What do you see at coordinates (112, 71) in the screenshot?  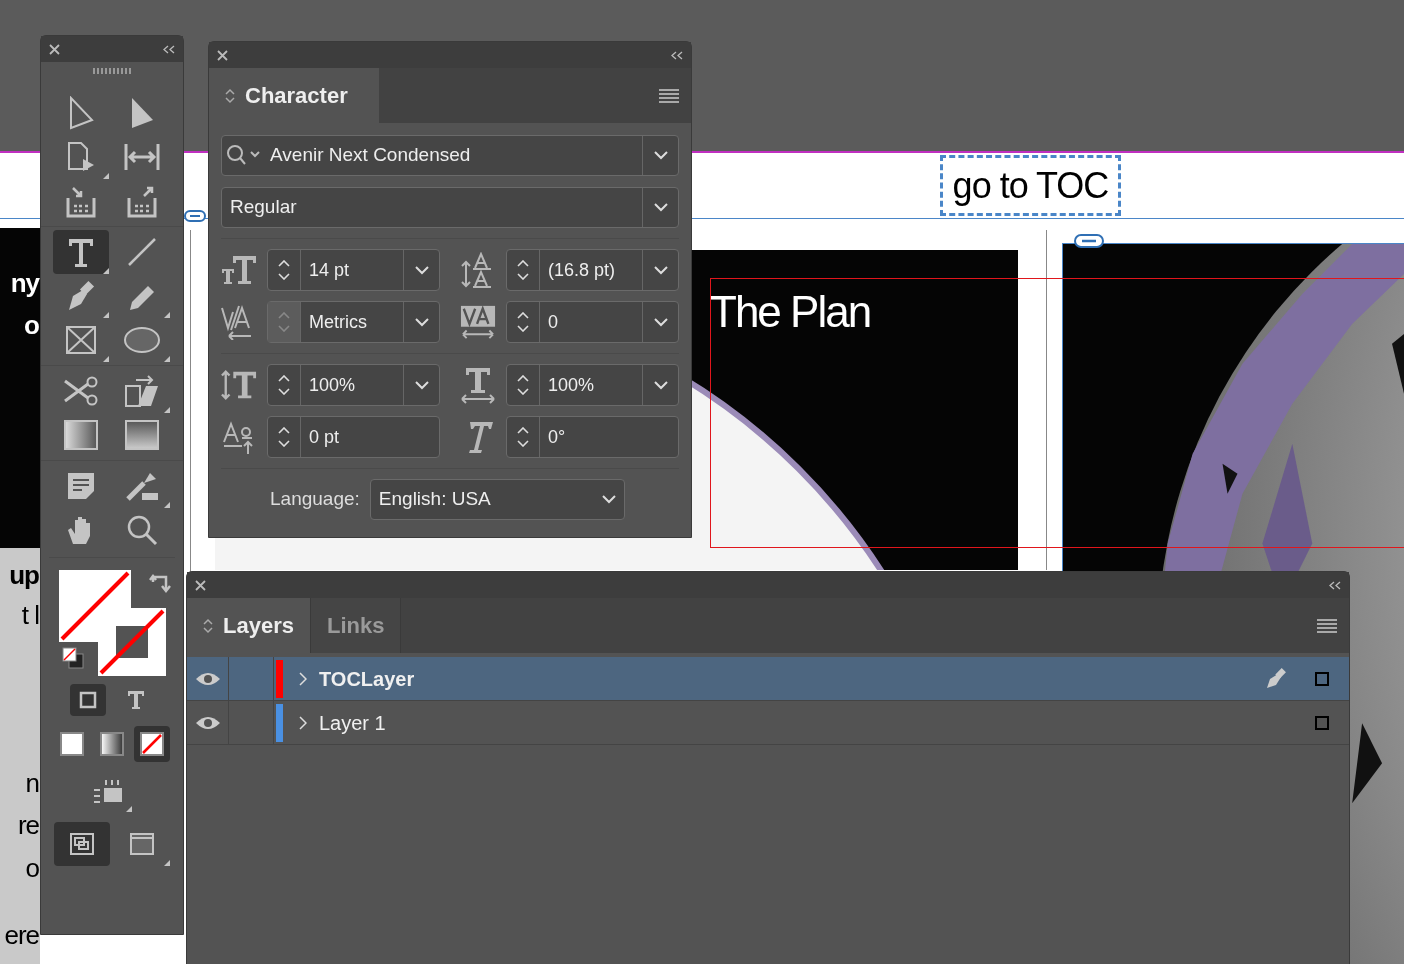 I see `grip-icon` at bounding box center [112, 71].